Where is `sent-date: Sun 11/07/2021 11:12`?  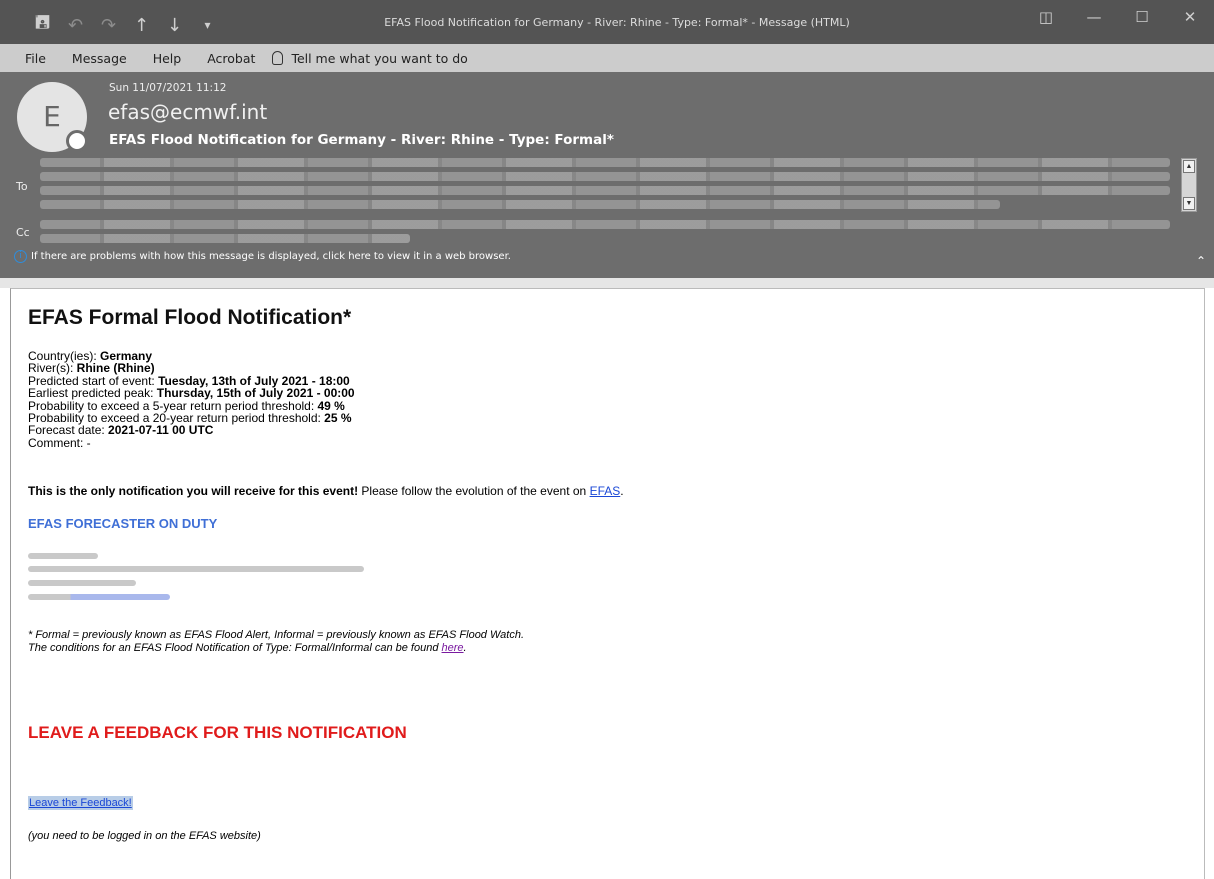
sent-date: Sun 11/07/2021 11:12 is located at coordinates (168, 88).